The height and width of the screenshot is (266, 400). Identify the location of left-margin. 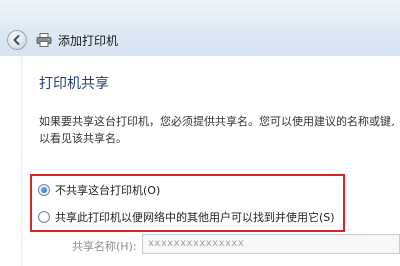
(11, 161).